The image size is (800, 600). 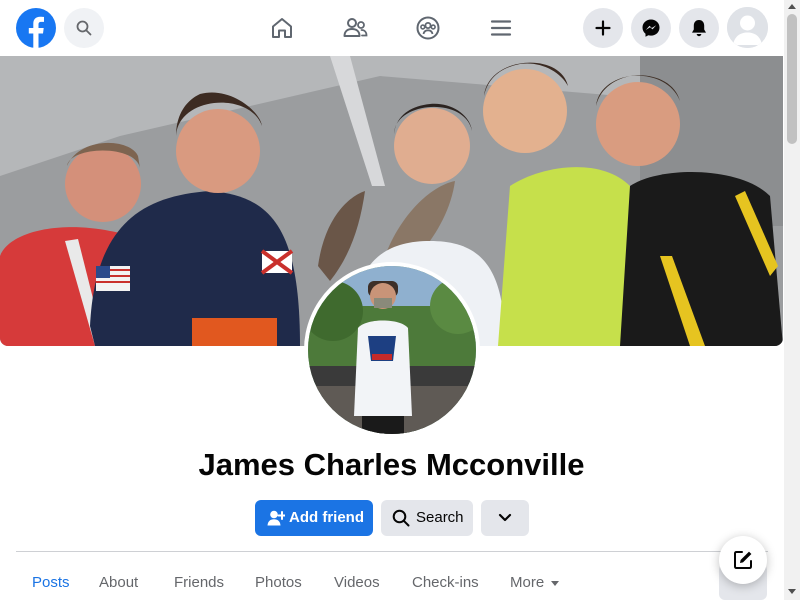 What do you see at coordinates (792, 6) in the screenshot?
I see `scroll-up-arrow-icon` at bounding box center [792, 6].